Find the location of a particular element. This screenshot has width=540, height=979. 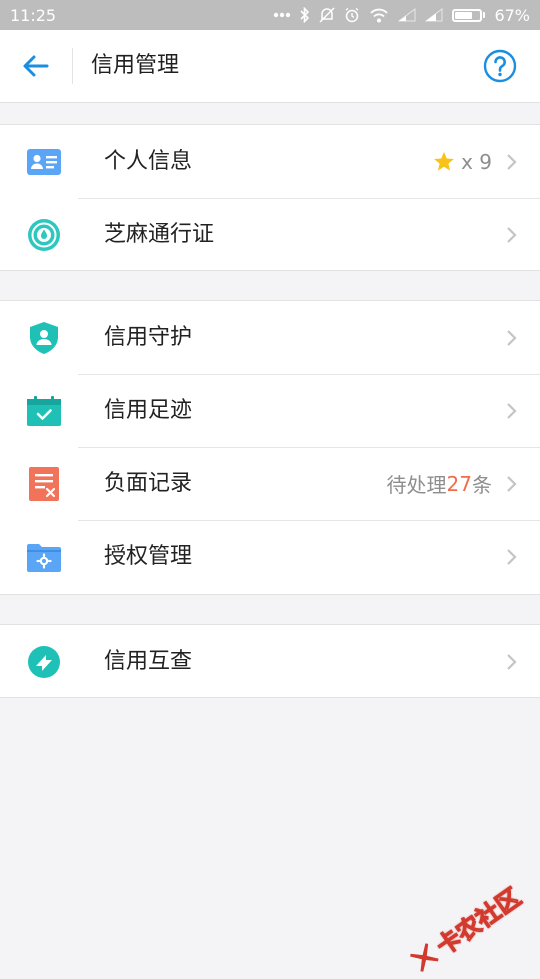

list-item-authorization: 授权管理 is located at coordinates (270, 556).